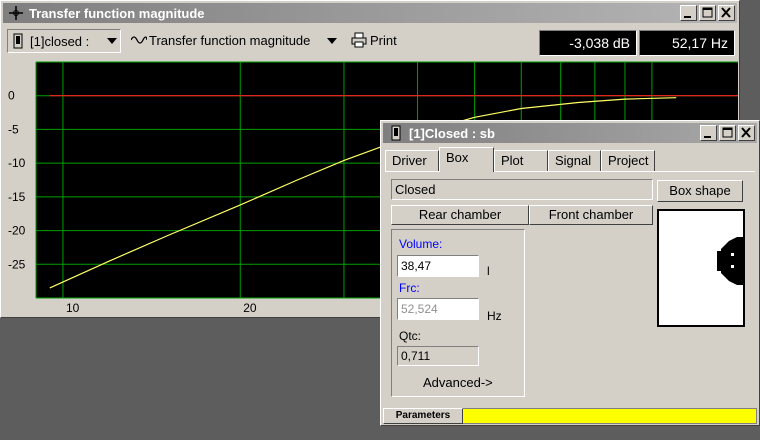  Describe the element at coordinates (687, 43) in the screenshot. I see `freq-readout: 52,17 Hz` at that location.